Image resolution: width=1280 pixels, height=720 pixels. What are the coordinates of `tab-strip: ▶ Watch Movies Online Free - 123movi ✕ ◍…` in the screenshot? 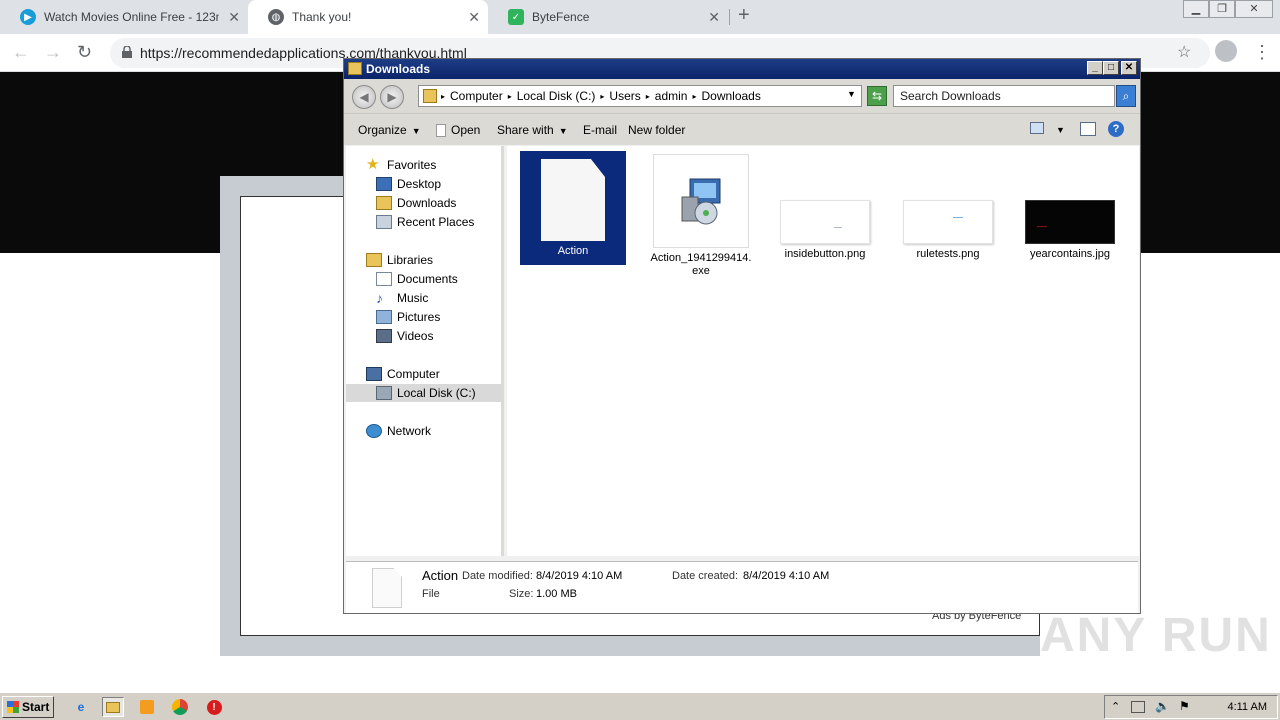 It's located at (640, 17).